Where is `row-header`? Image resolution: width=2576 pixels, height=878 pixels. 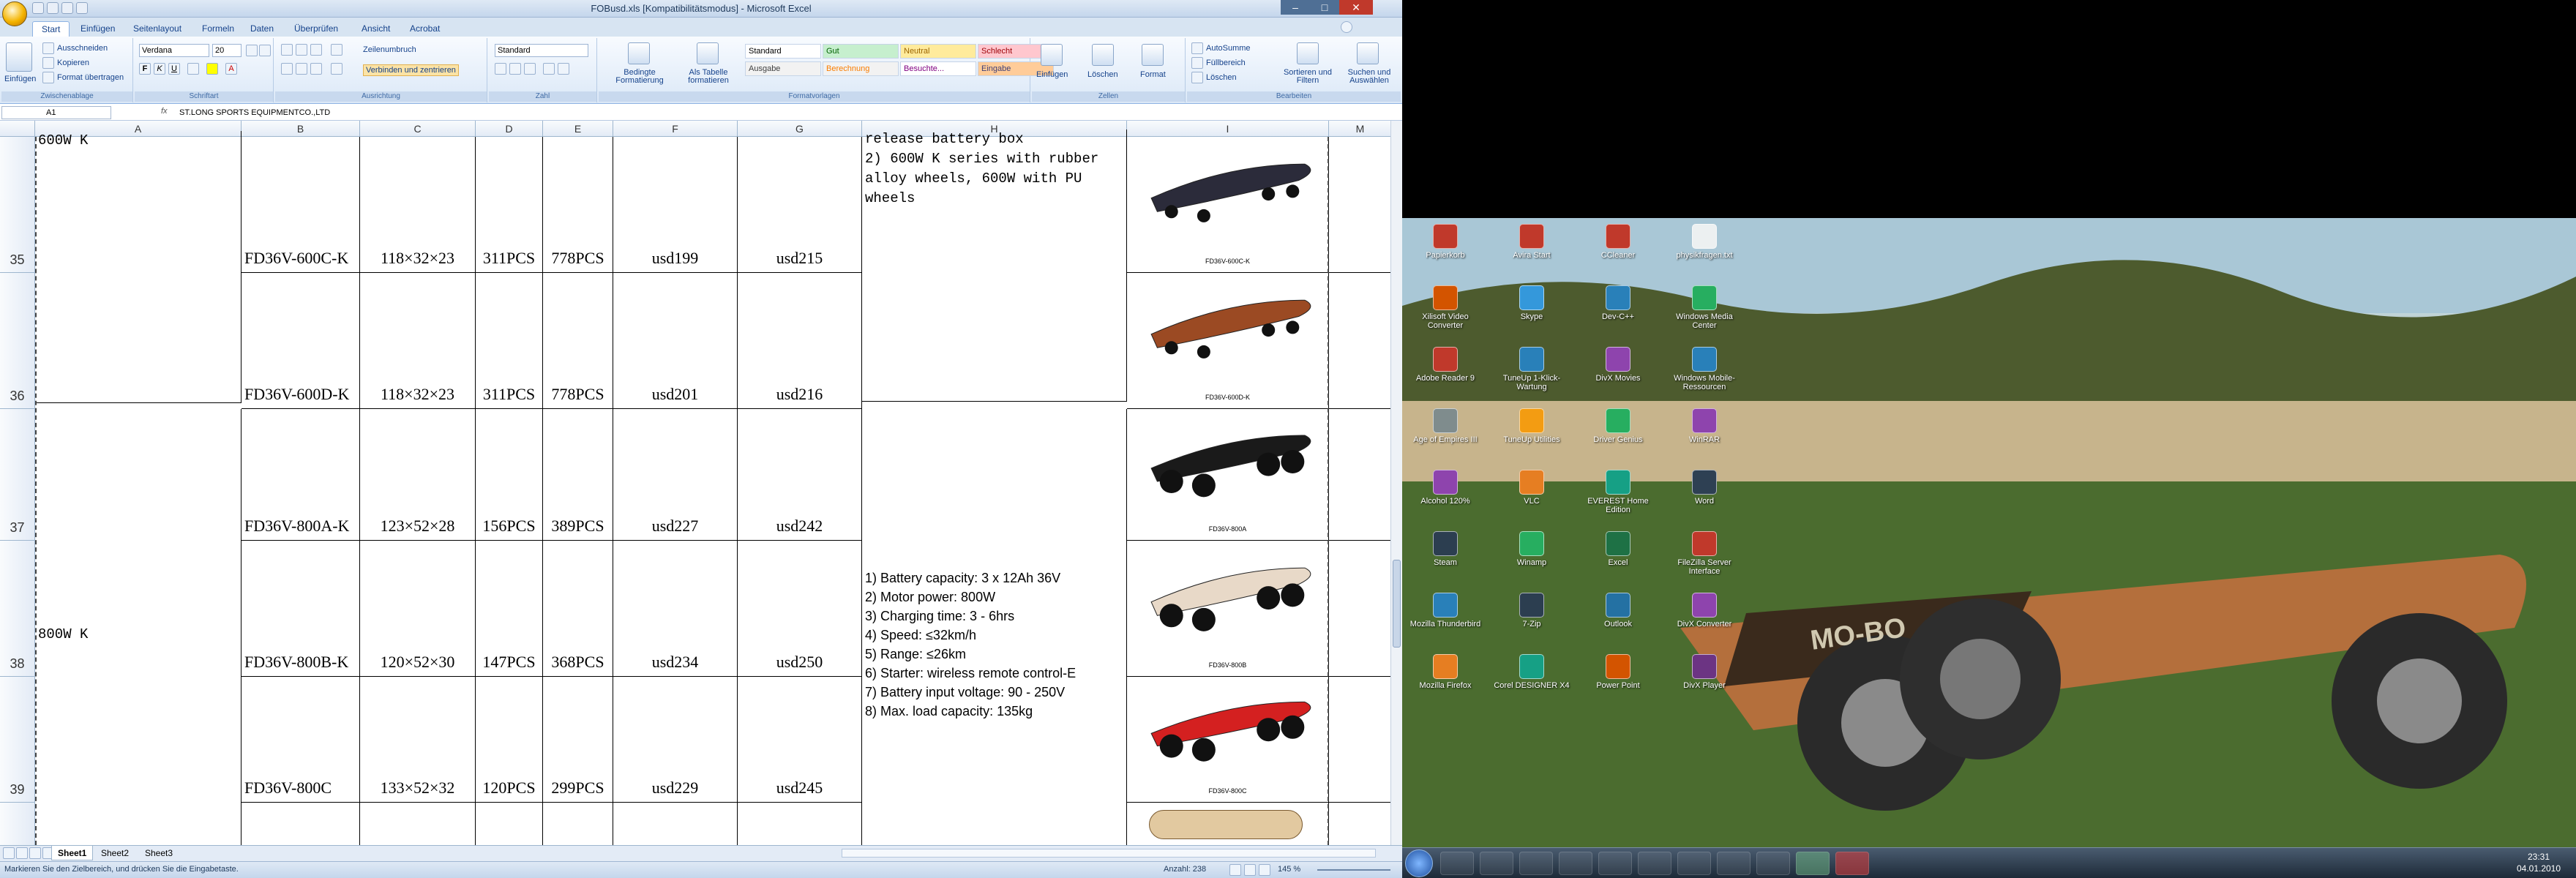
row-header is located at coordinates (17, 824).